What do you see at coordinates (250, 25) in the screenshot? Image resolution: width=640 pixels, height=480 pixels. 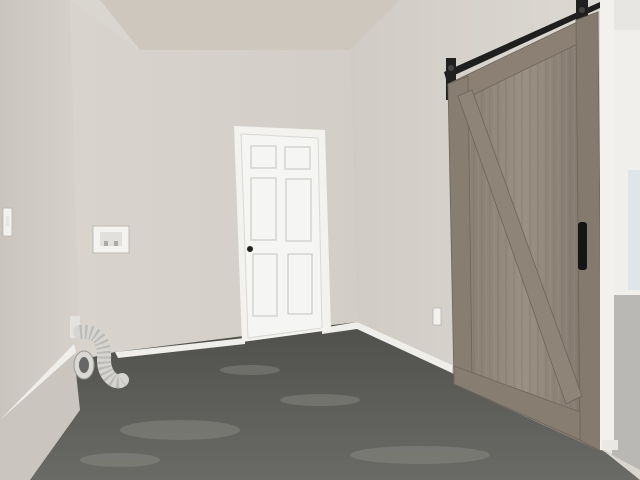 I see `ceiling` at bounding box center [250, 25].